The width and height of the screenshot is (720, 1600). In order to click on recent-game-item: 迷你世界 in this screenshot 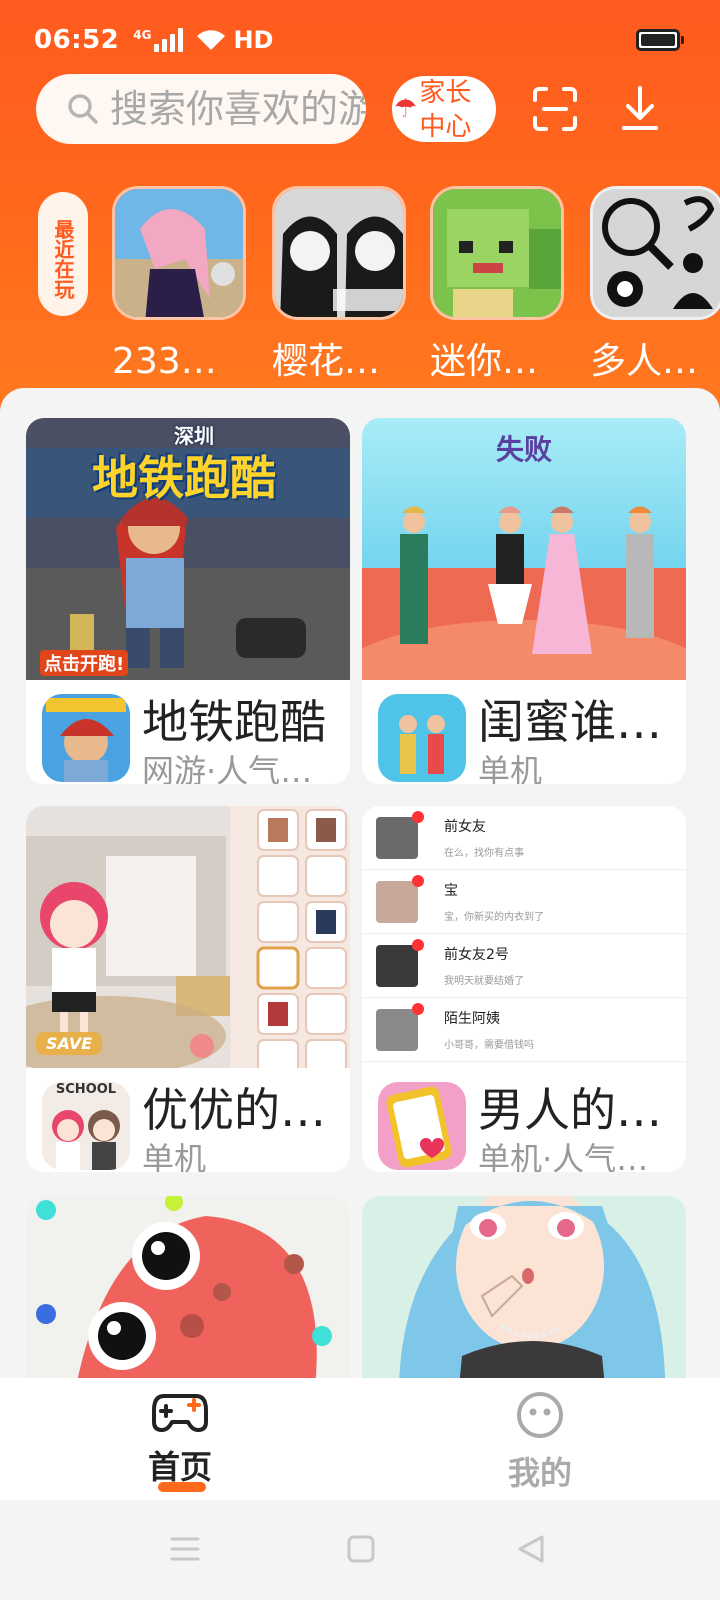, I will do `click(497, 285)`.